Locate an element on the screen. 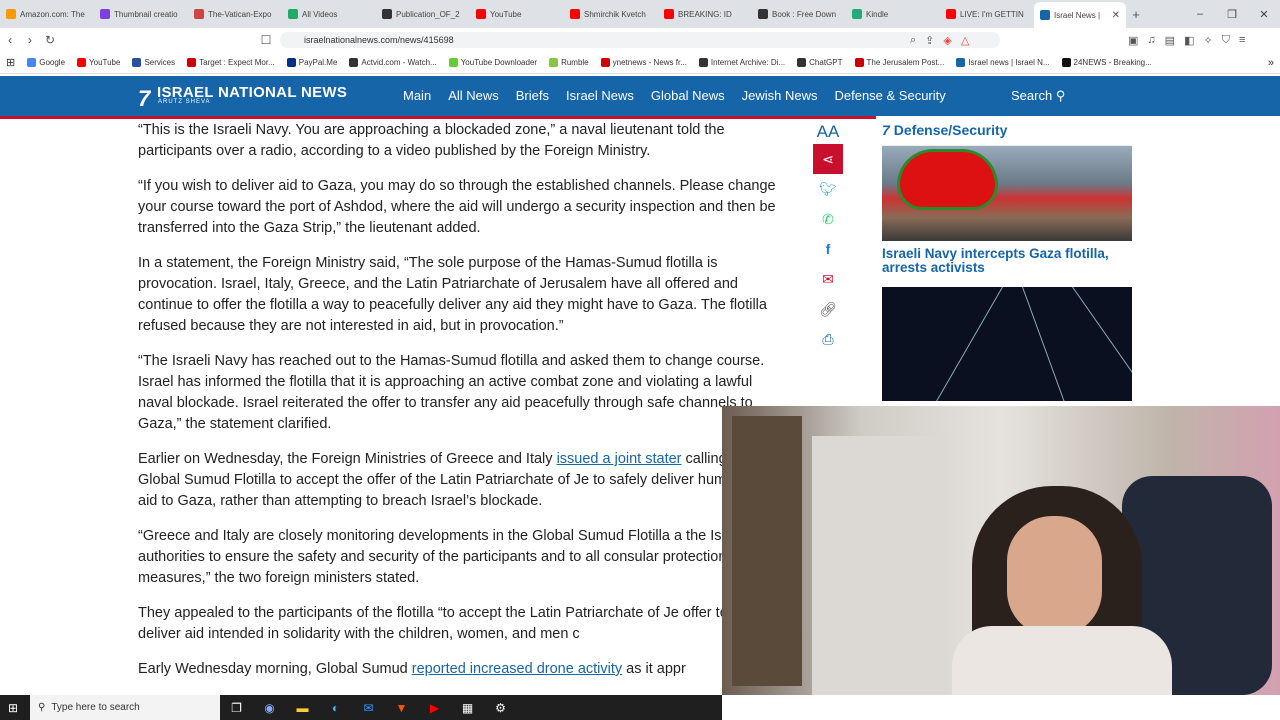 This screenshot has width=1280, height=720. image-detail is located at coordinates (1102, 344).